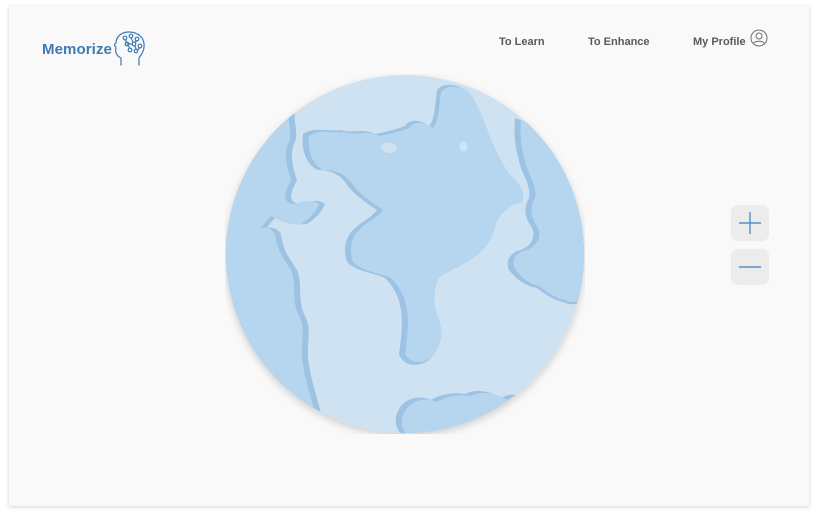  What do you see at coordinates (619, 42) in the screenshot?
I see `nav-to-enhance: To Enhance` at bounding box center [619, 42].